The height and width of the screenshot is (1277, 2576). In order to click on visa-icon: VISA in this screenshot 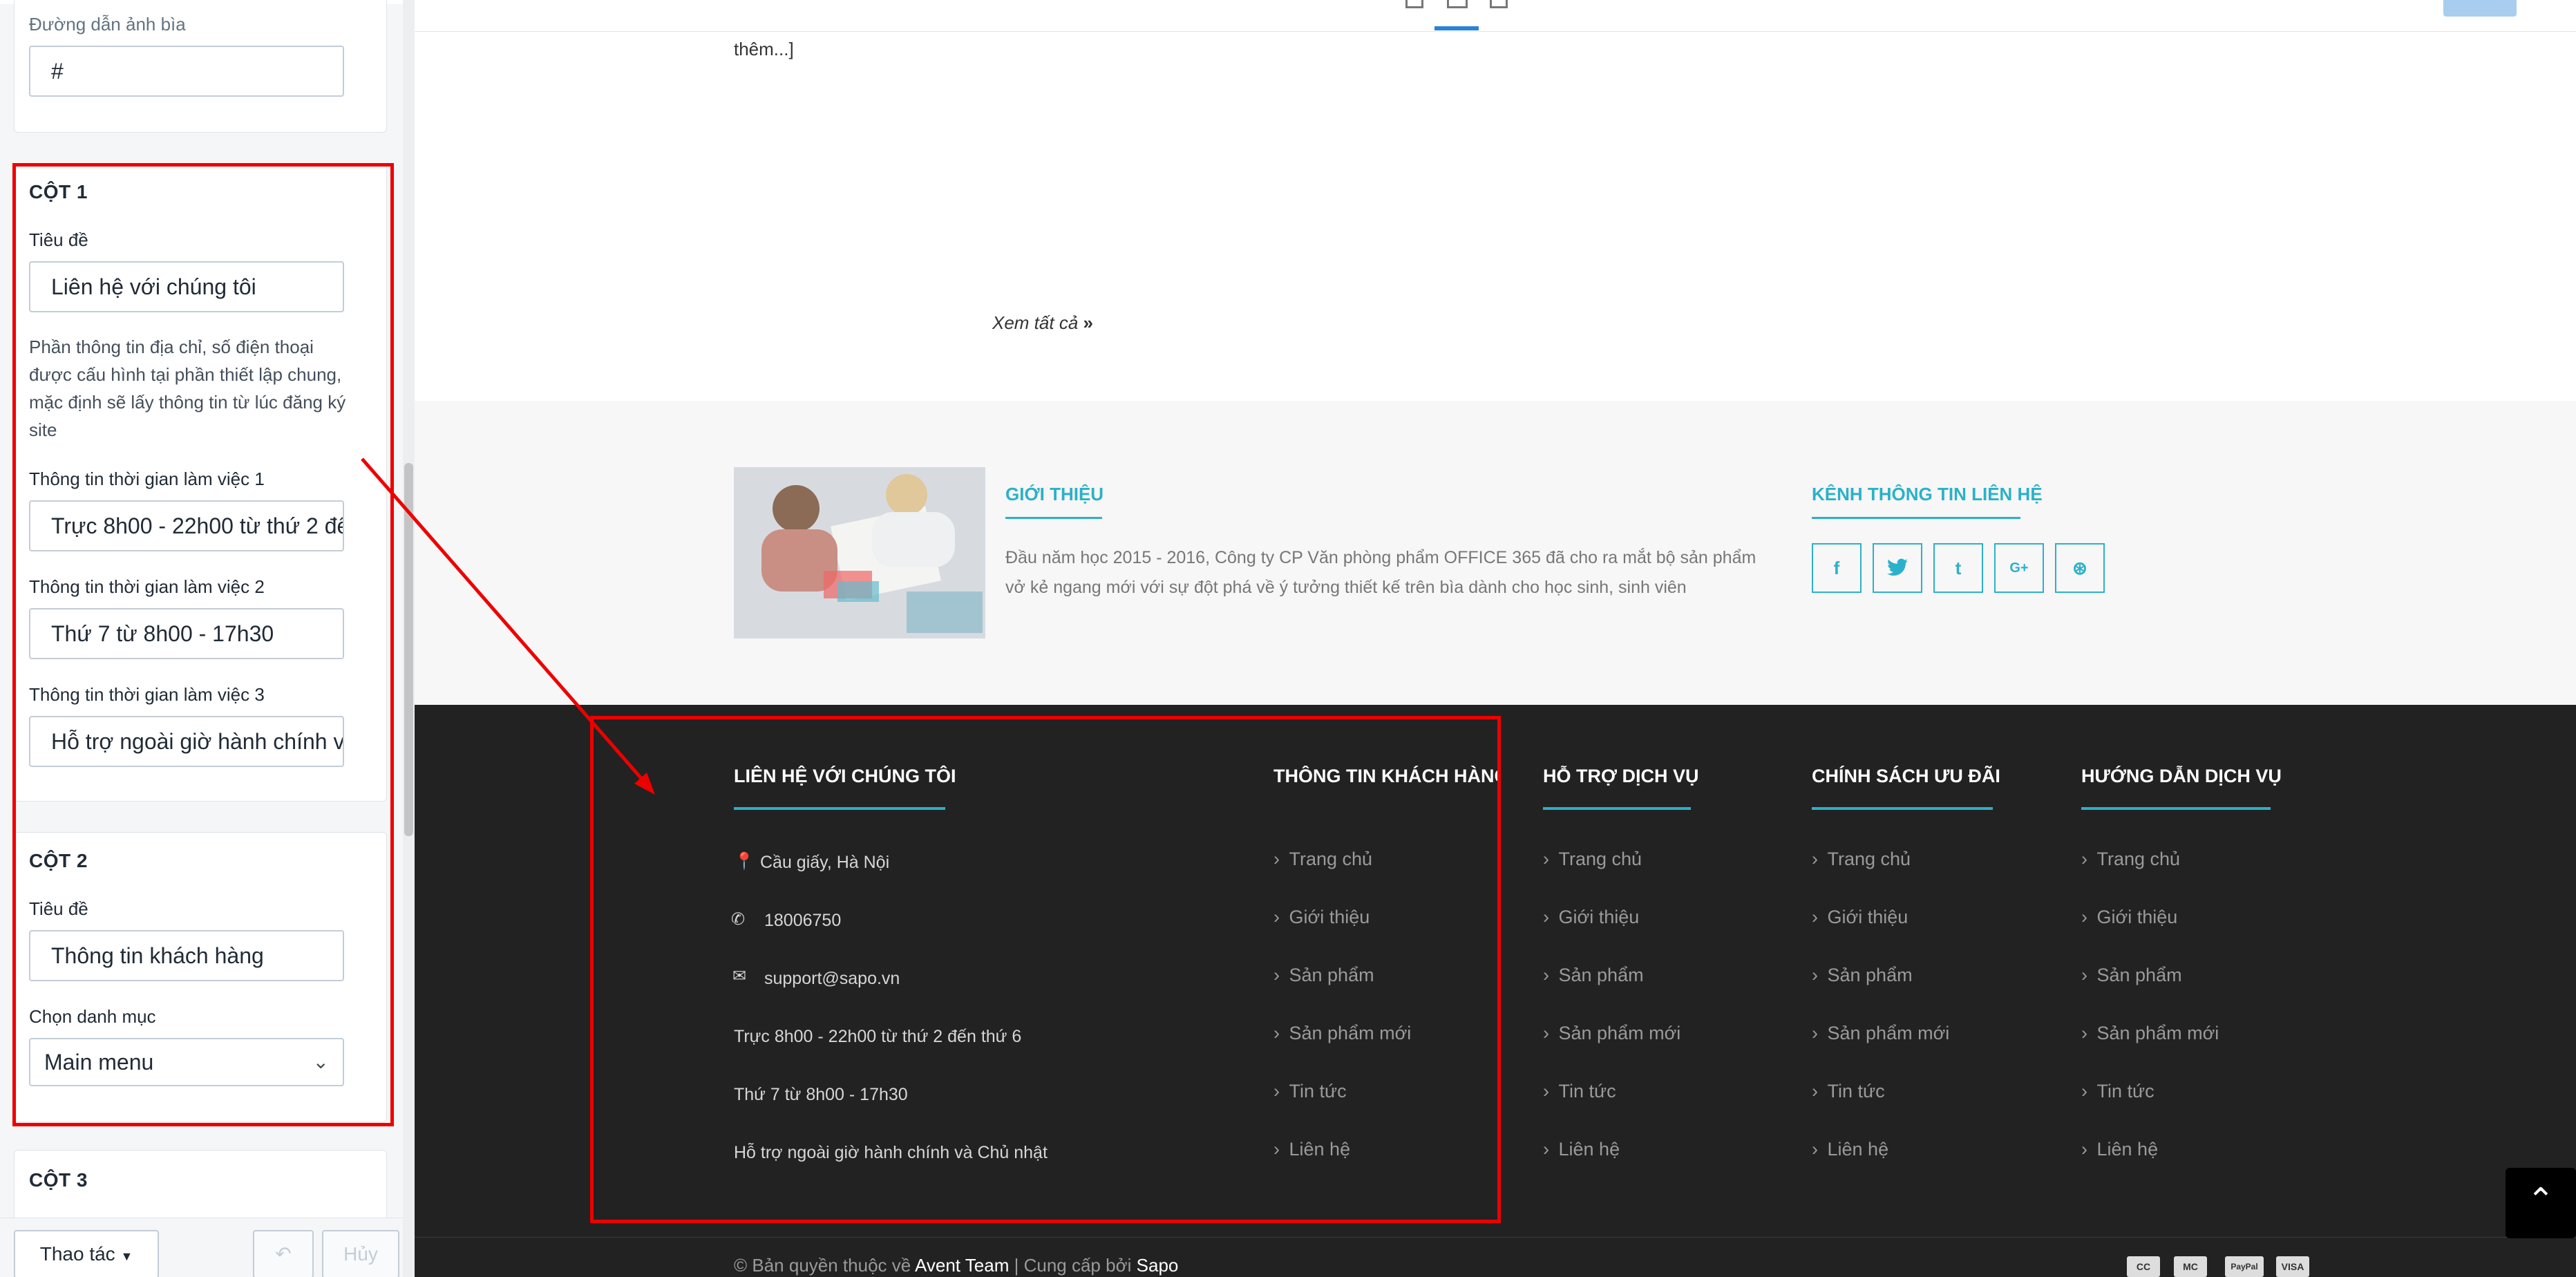, I will do `click(2292, 1266)`.